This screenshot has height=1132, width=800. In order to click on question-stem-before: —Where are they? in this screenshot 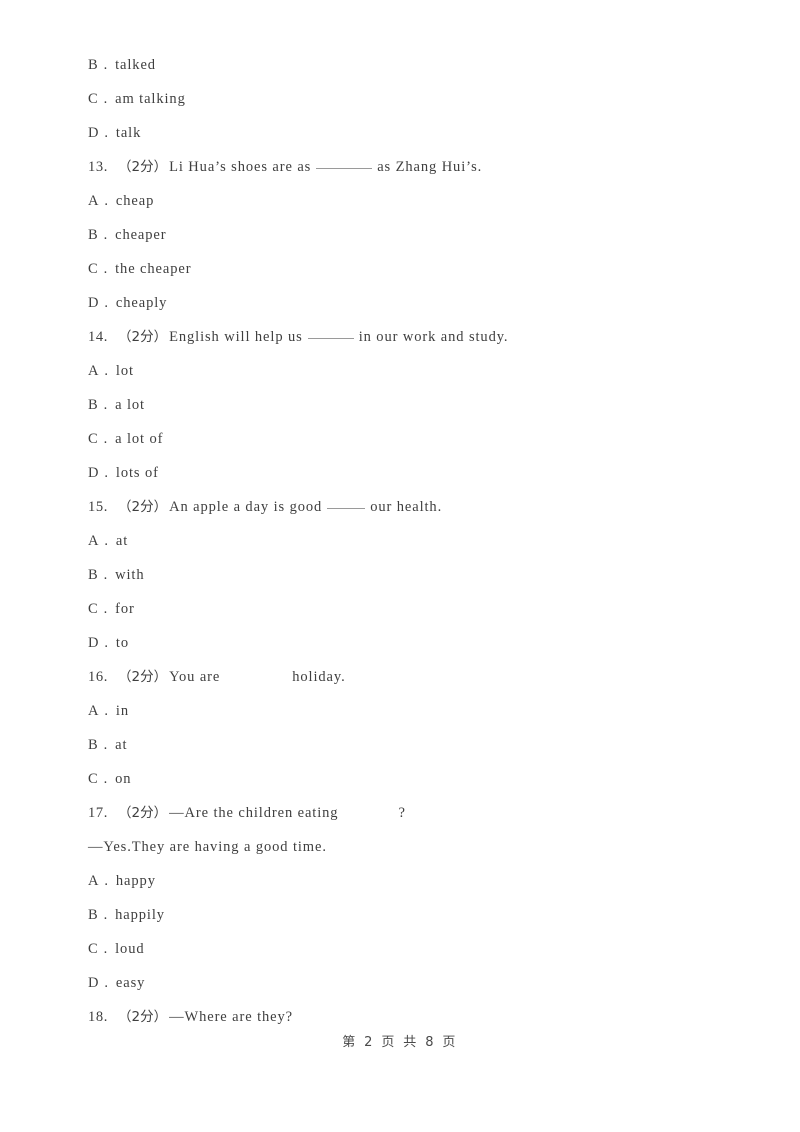, I will do `click(231, 1017)`.